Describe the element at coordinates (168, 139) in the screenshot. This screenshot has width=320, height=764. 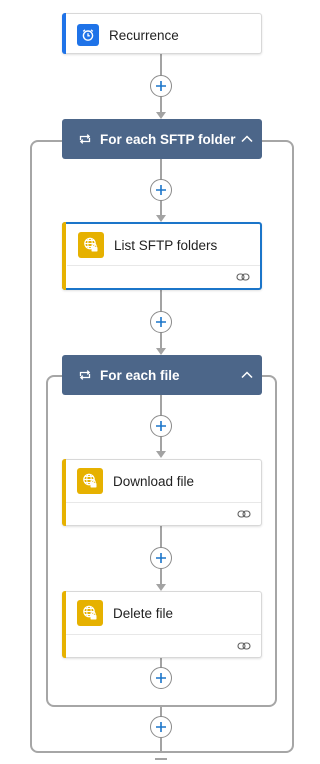
I see `outer-loop-title: For each SFTP folder` at that location.